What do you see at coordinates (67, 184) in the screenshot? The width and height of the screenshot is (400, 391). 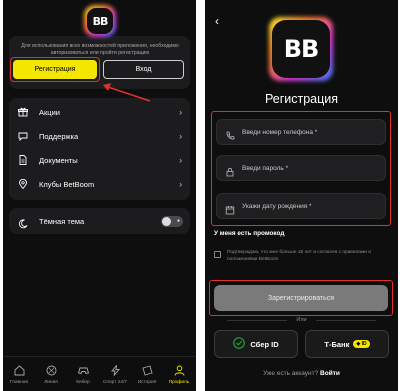 I see `menu-item-label: Клубы BetBoom` at bounding box center [67, 184].